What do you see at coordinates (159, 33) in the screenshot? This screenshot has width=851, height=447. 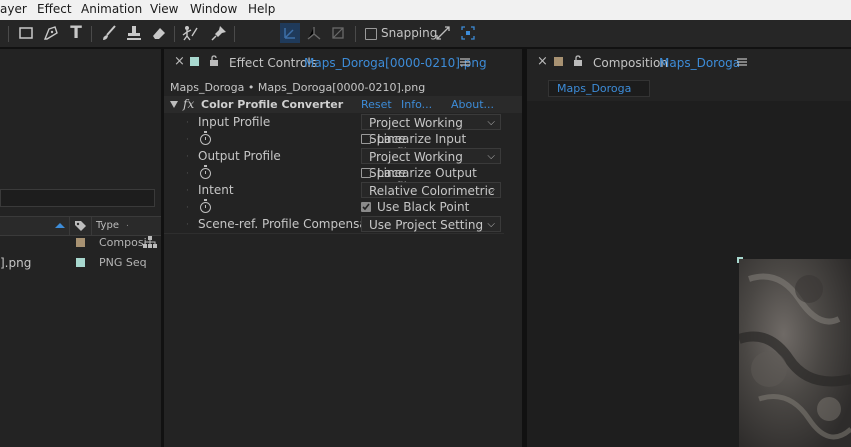 I see `eraser-tool-icon` at bounding box center [159, 33].